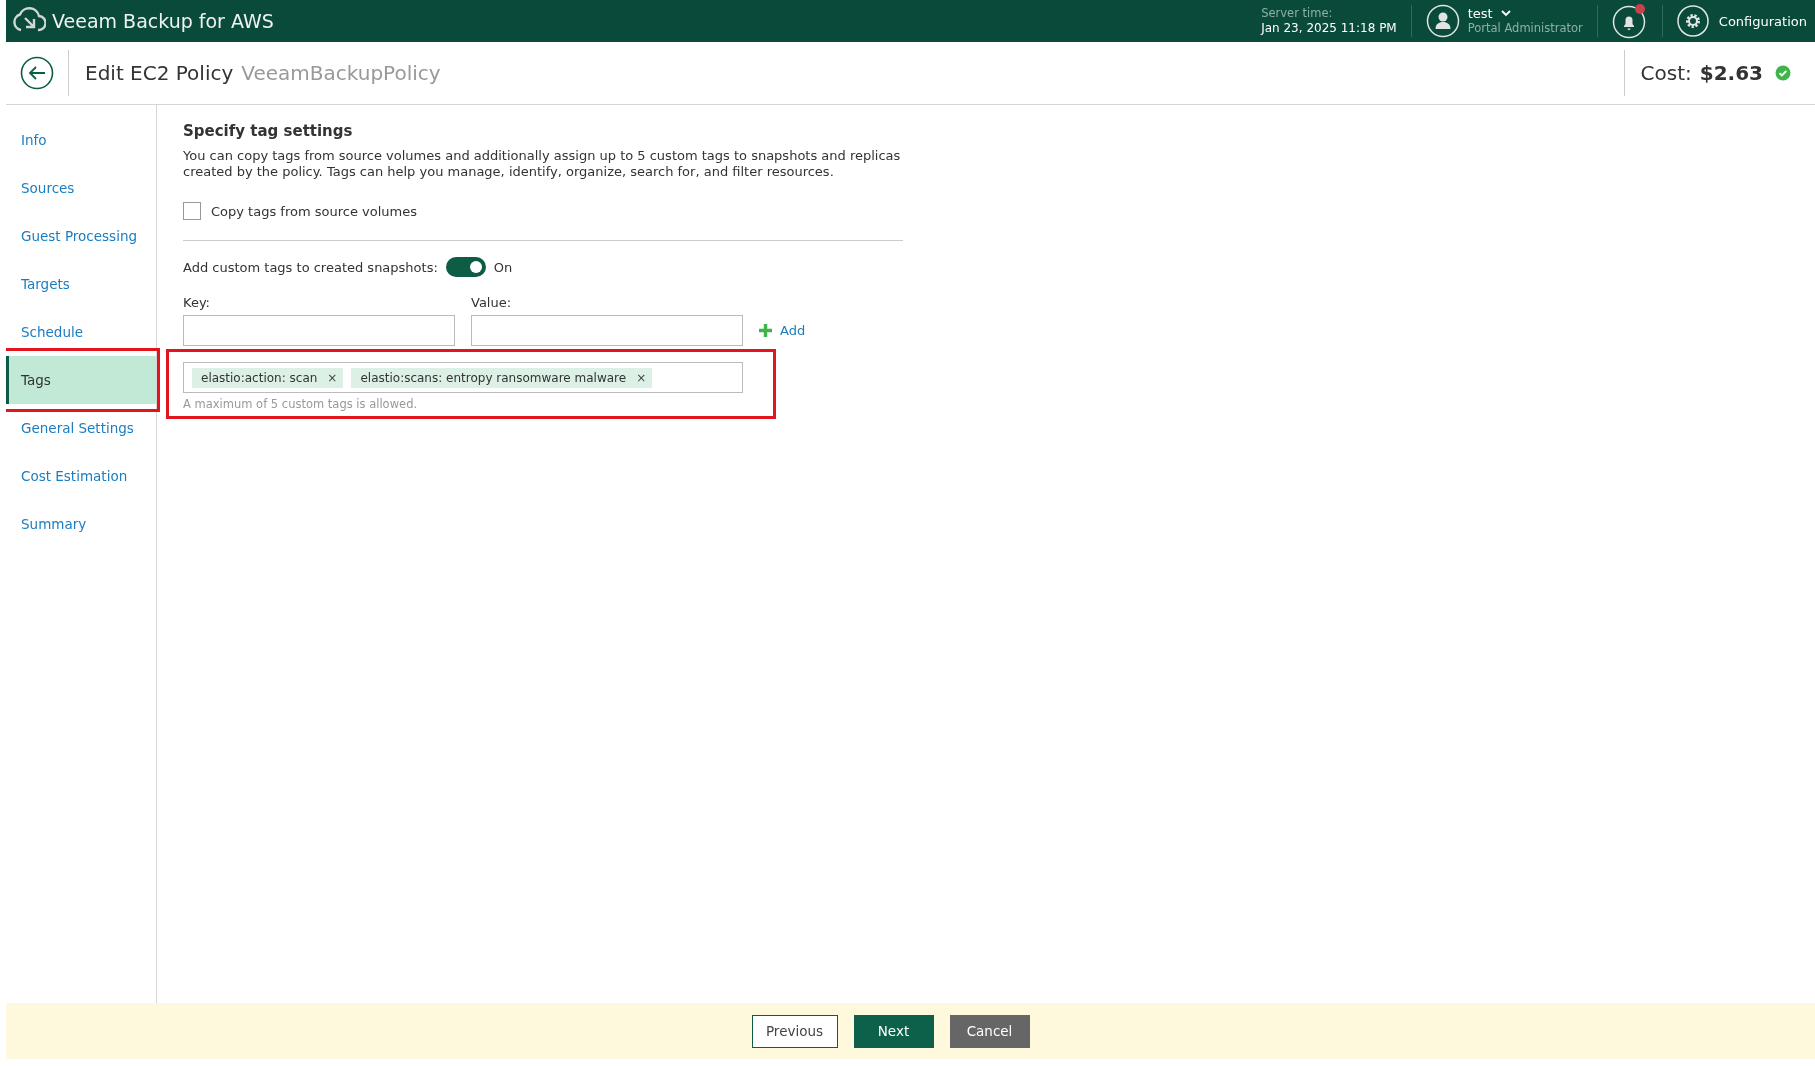 This screenshot has height=1066, width=1815. Describe the element at coordinates (1329, 28) in the screenshot. I see `server-time: Jan 23, 2025 11:18 PM` at that location.